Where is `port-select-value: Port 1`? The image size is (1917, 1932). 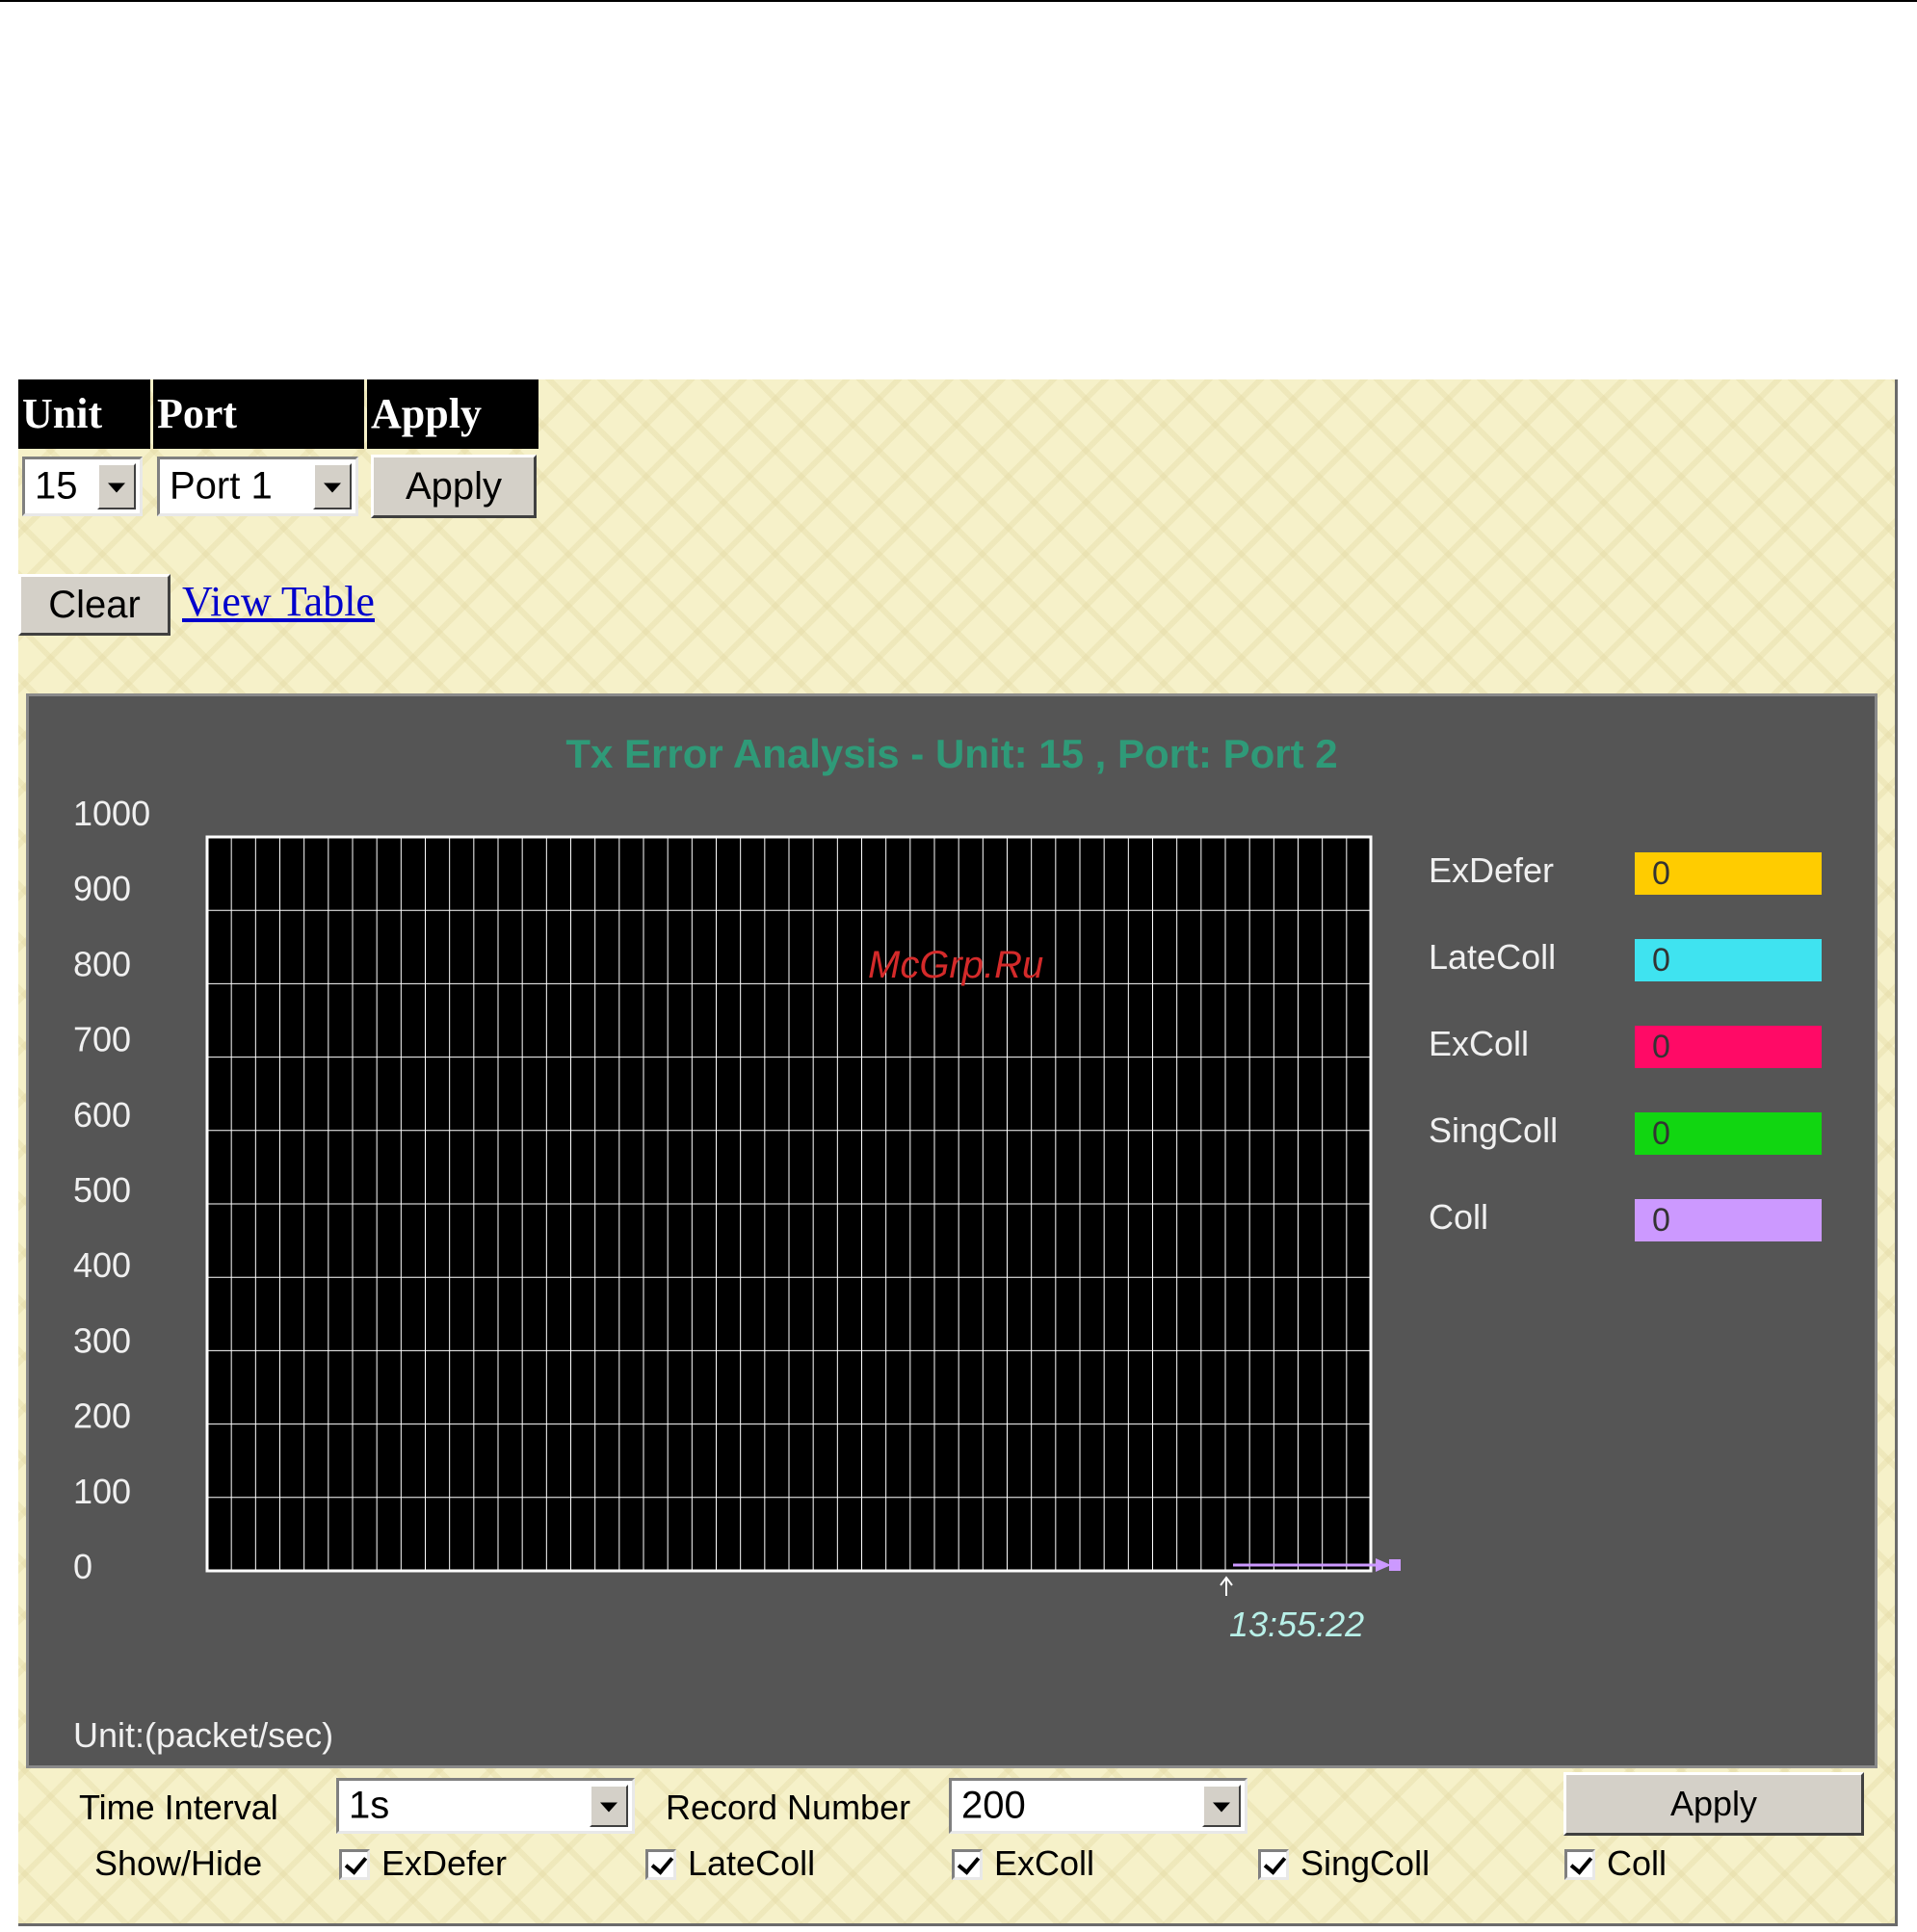
port-select-value: Port 1 is located at coordinates (221, 486).